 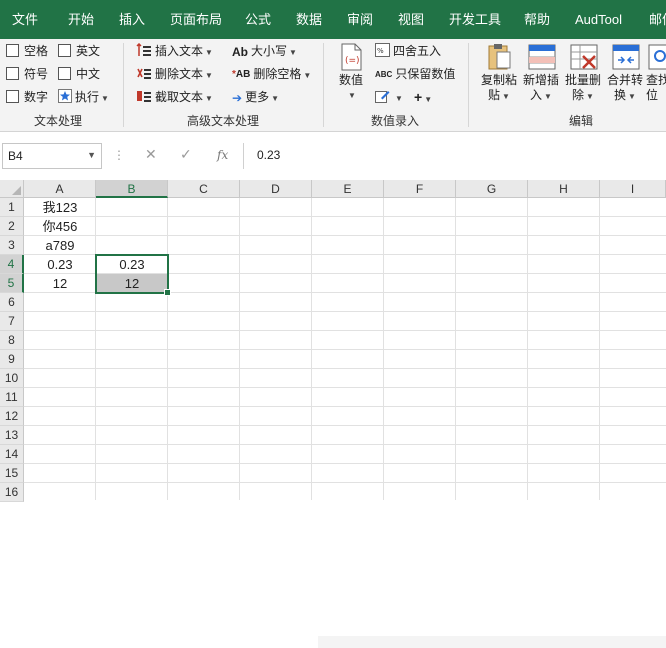 What do you see at coordinates (271, 75) in the screenshot?
I see `delete-spaces-button: *AB 删除空格 ▼` at bounding box center [271, 75].